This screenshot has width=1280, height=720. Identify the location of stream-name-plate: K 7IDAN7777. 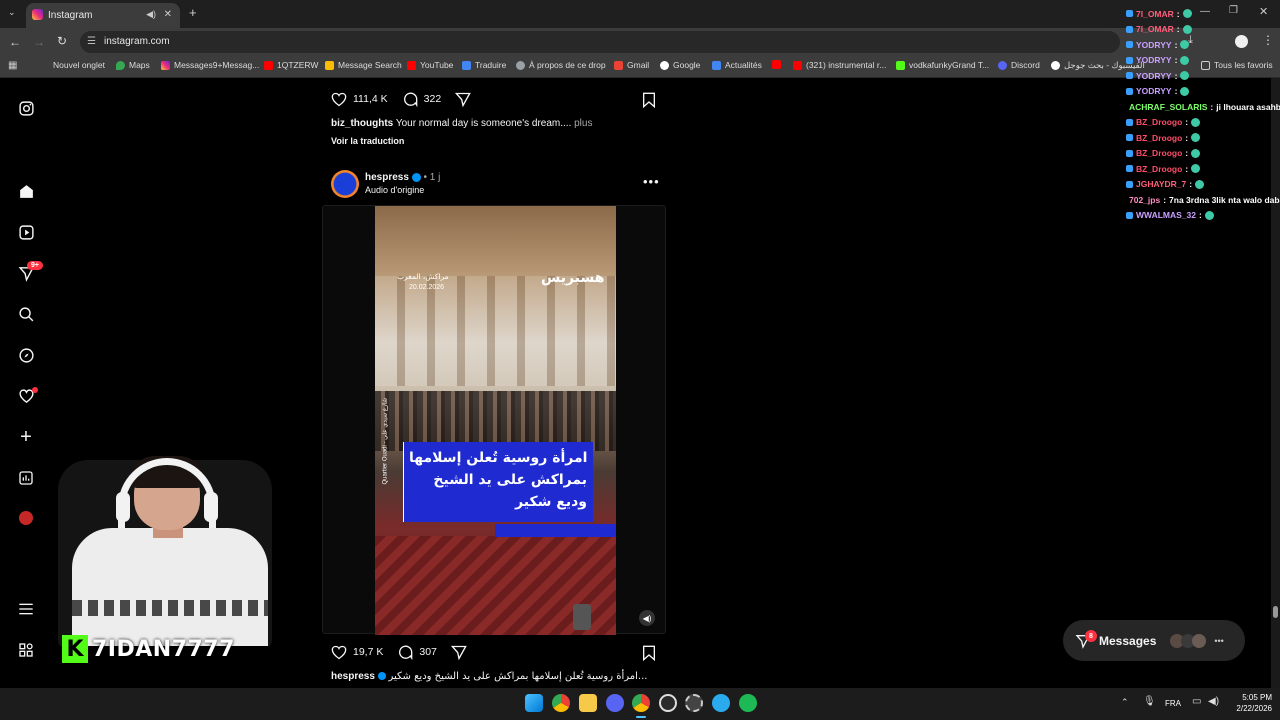
(148, 649).